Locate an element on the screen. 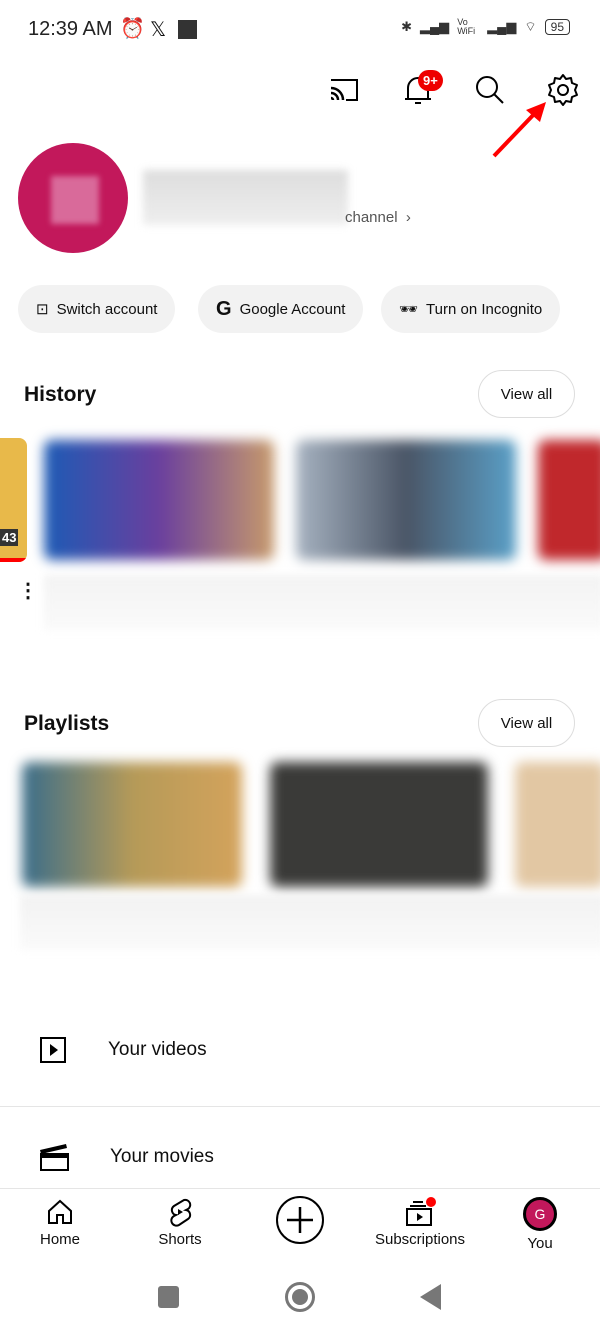 This screenshot has height=1333, width=600. signal-icon: ▂▄▆ is located at coordinates (434, 26).